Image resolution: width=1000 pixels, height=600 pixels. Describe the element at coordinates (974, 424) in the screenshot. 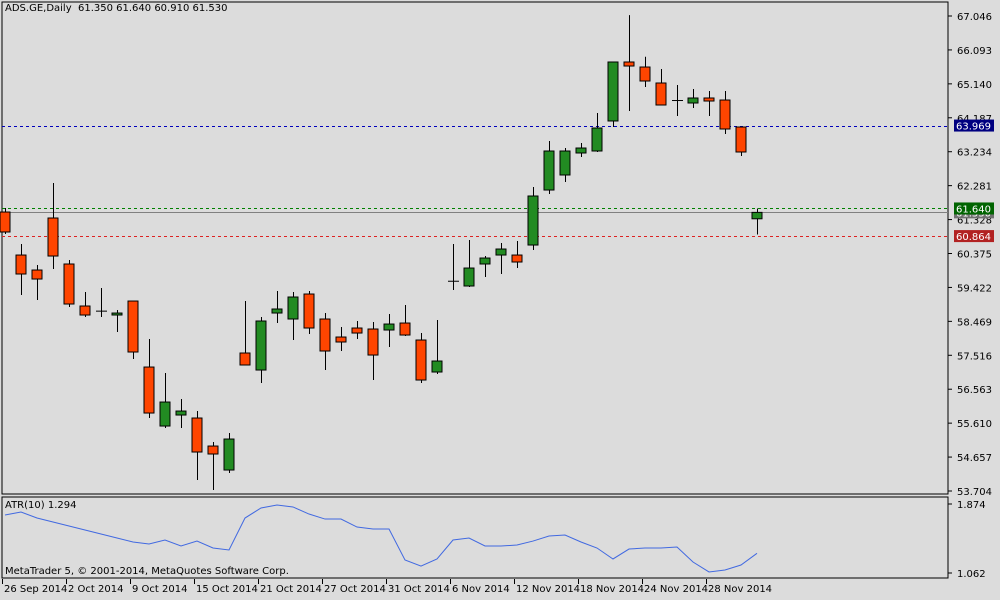

I see `price-tick-label: 55.610` at that location.